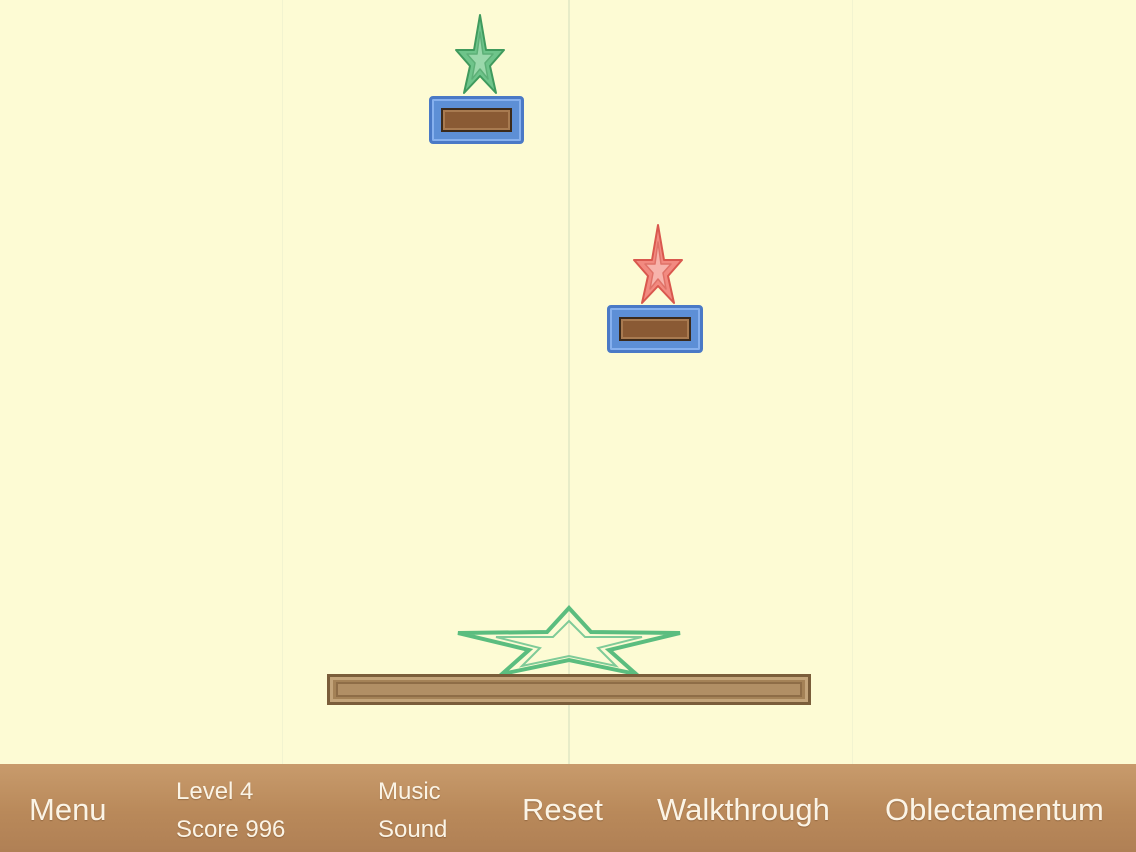 The height and width of the screenshot is (852, 1136). I want to click on menu-button: Menu, so click(68, 810).